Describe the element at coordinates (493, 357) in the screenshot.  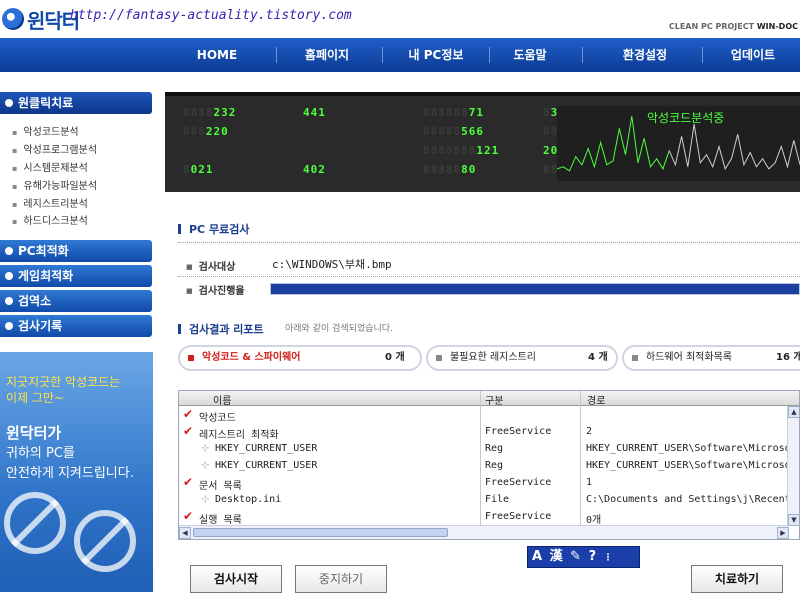
I see `summary-registry-label: 불필요한 레지스트리` at that location.